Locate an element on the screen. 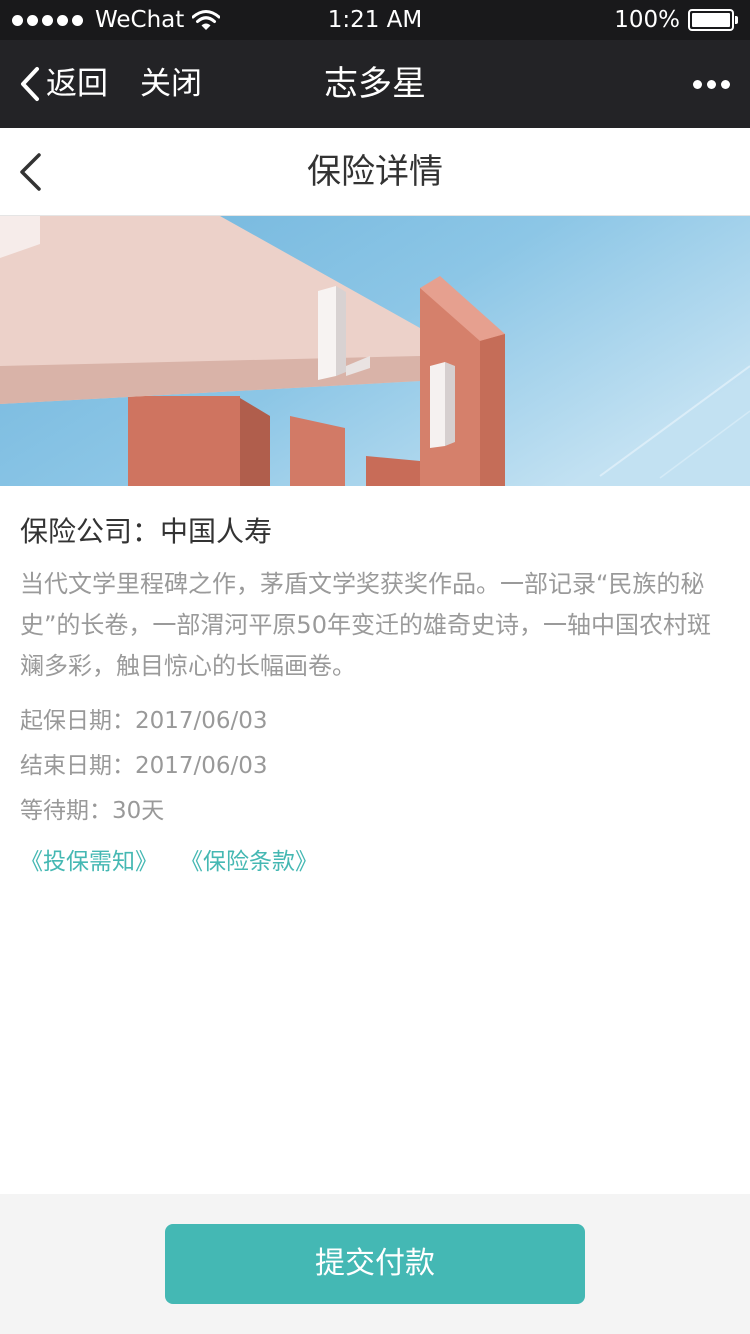 Image resolution: width=750 pixels, height=1334 pixels. battery-icon is located at coordinates (713, 20).